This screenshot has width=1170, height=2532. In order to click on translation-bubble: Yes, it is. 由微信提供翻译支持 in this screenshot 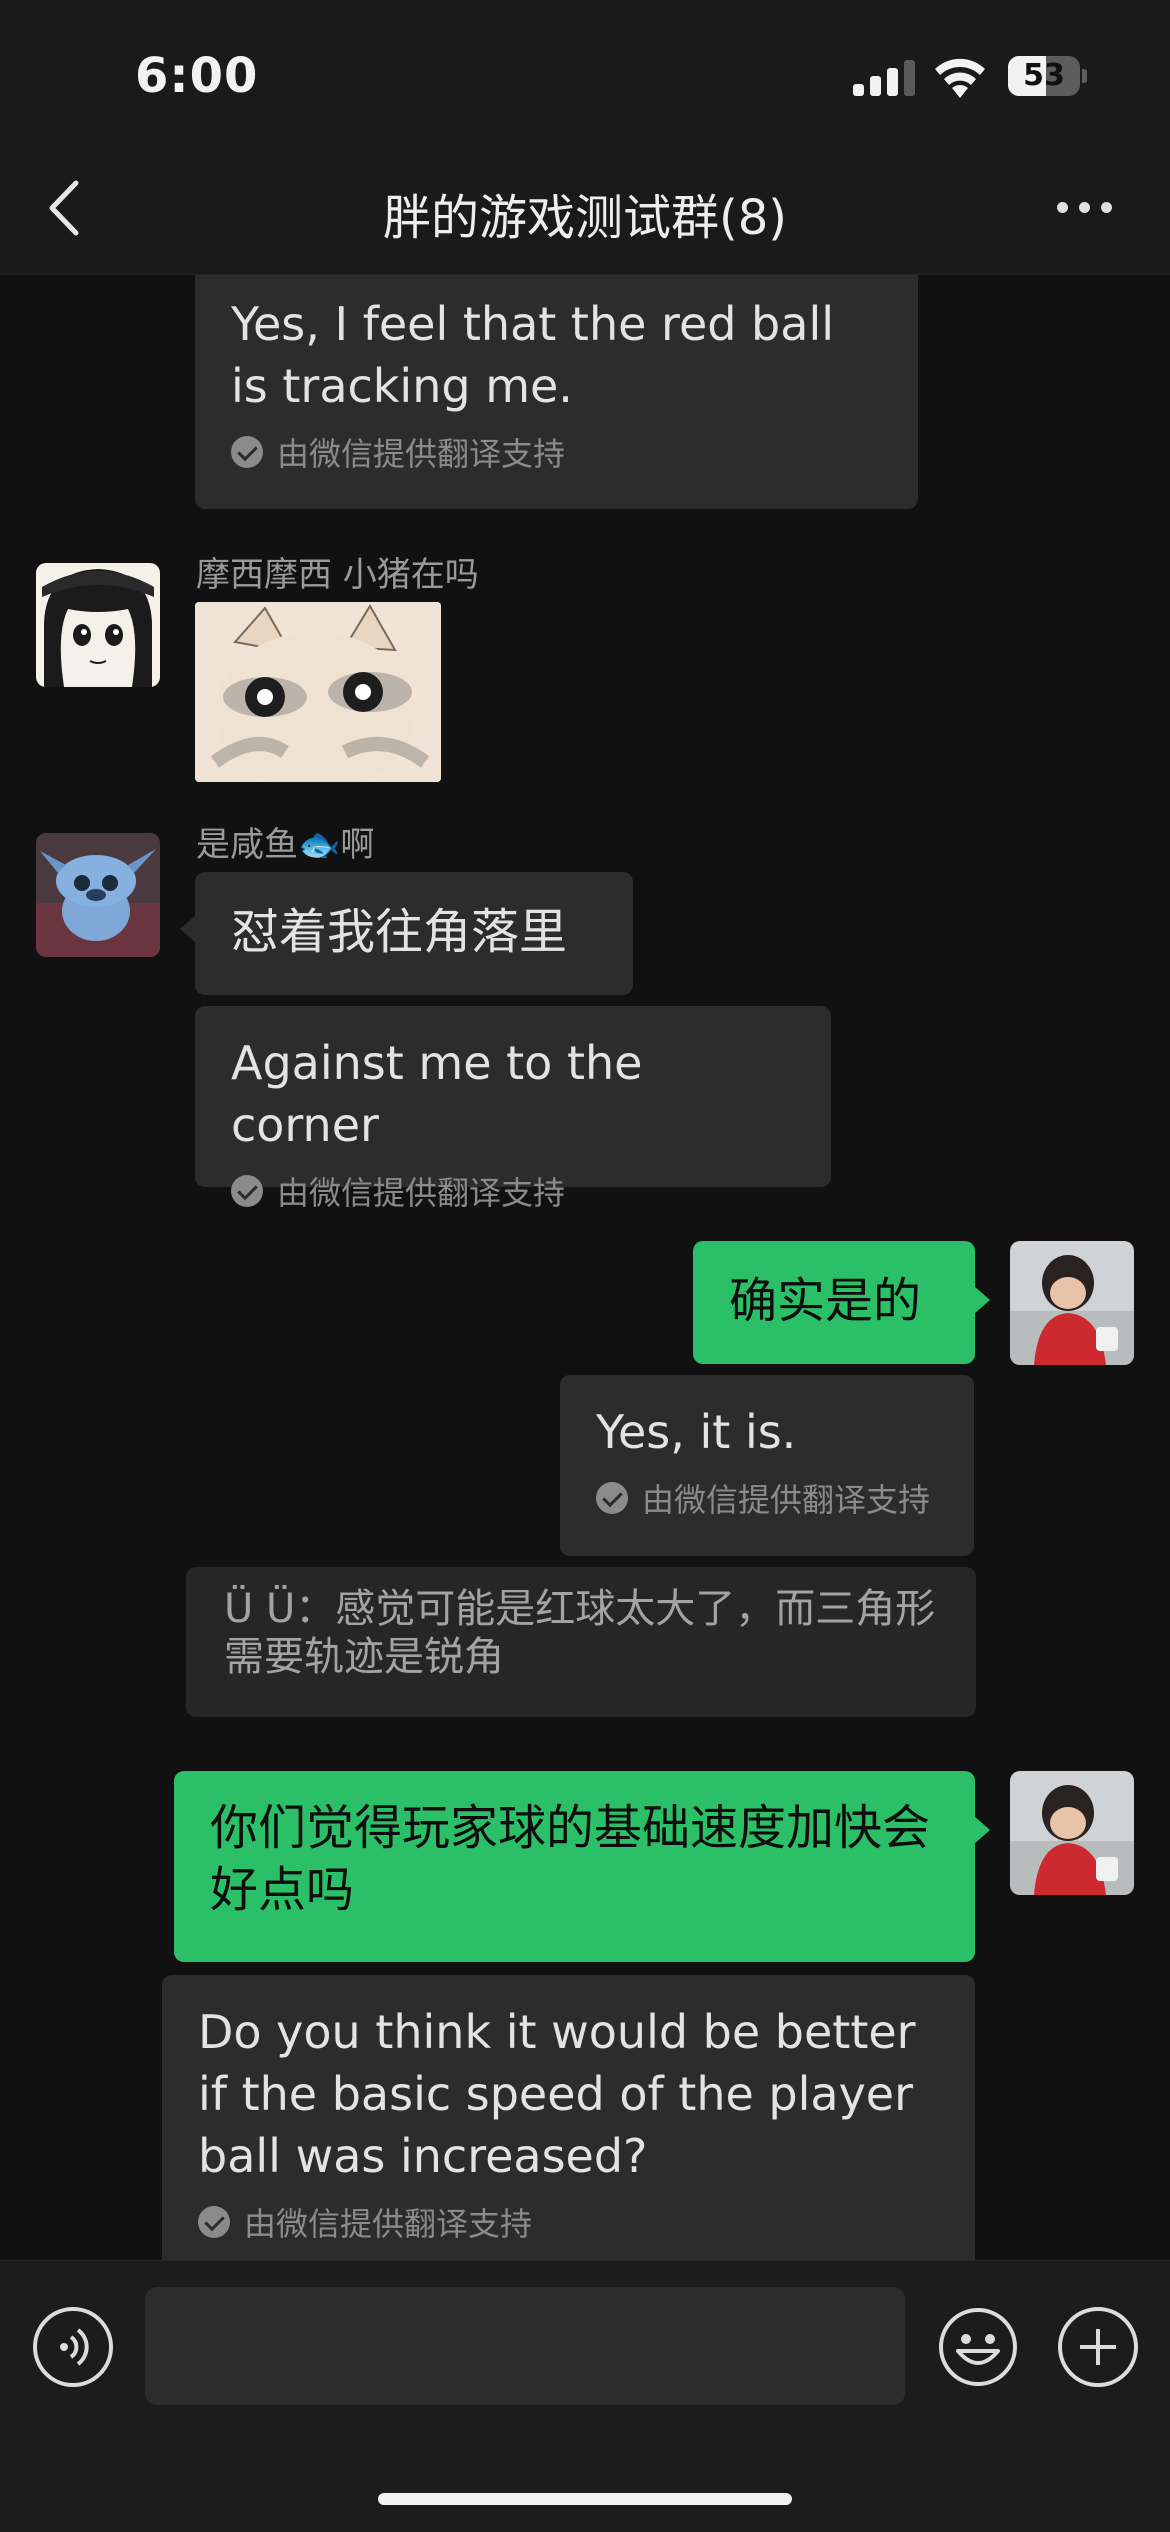, I will do `click(767, 1465)`.